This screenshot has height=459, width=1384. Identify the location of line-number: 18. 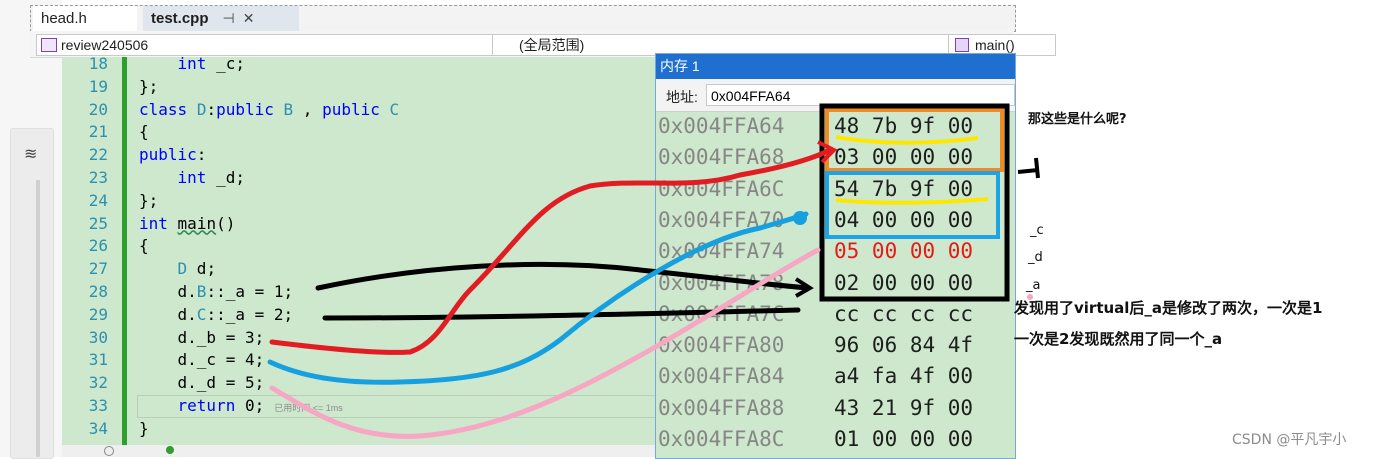
(98, 65).